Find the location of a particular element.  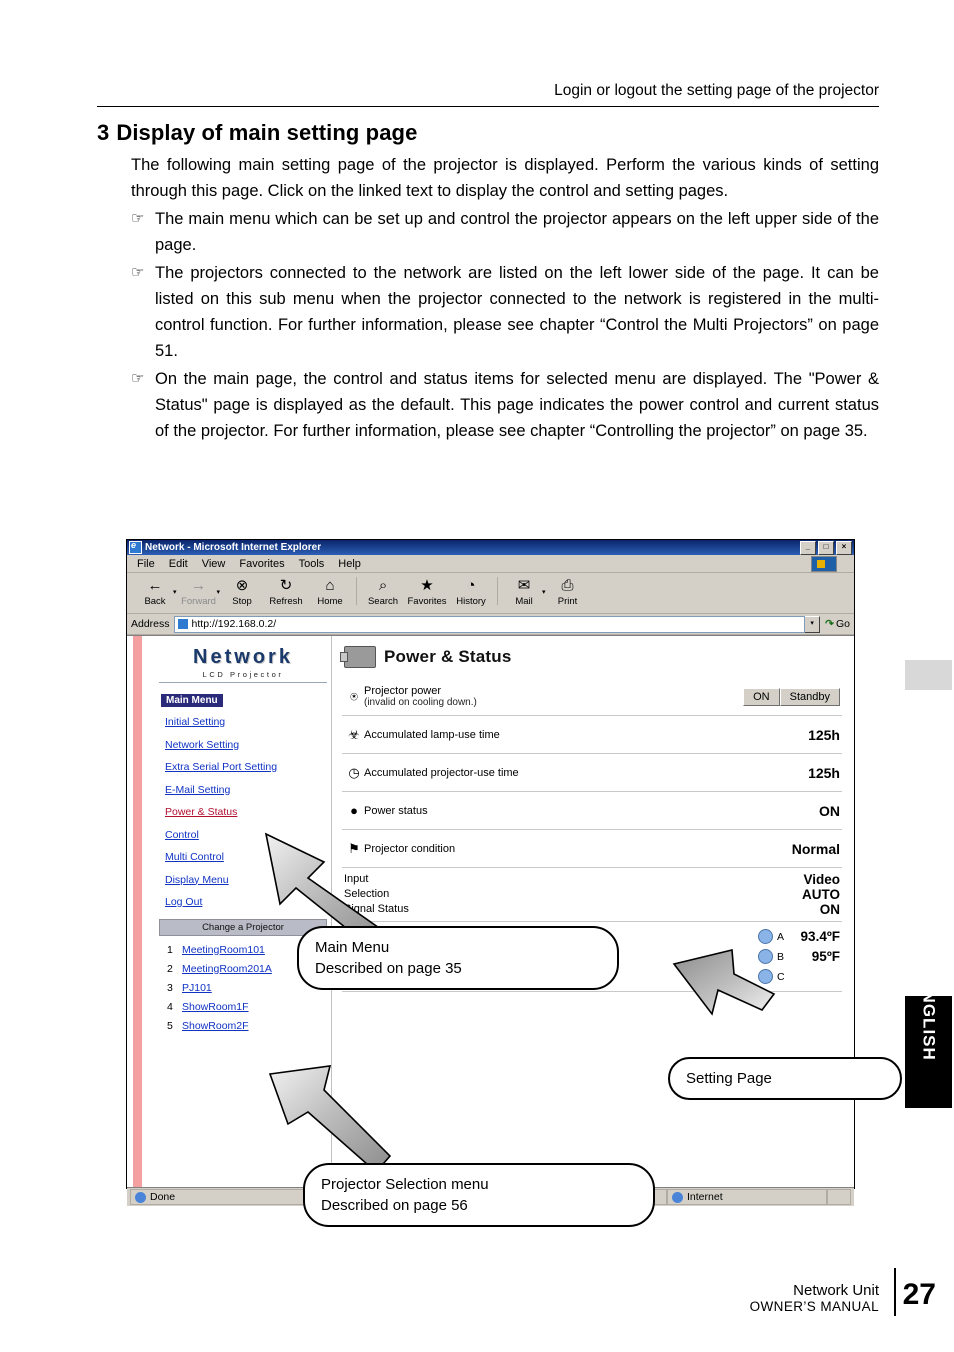

menu-item-help: Help is located at coordinates (349, 564).